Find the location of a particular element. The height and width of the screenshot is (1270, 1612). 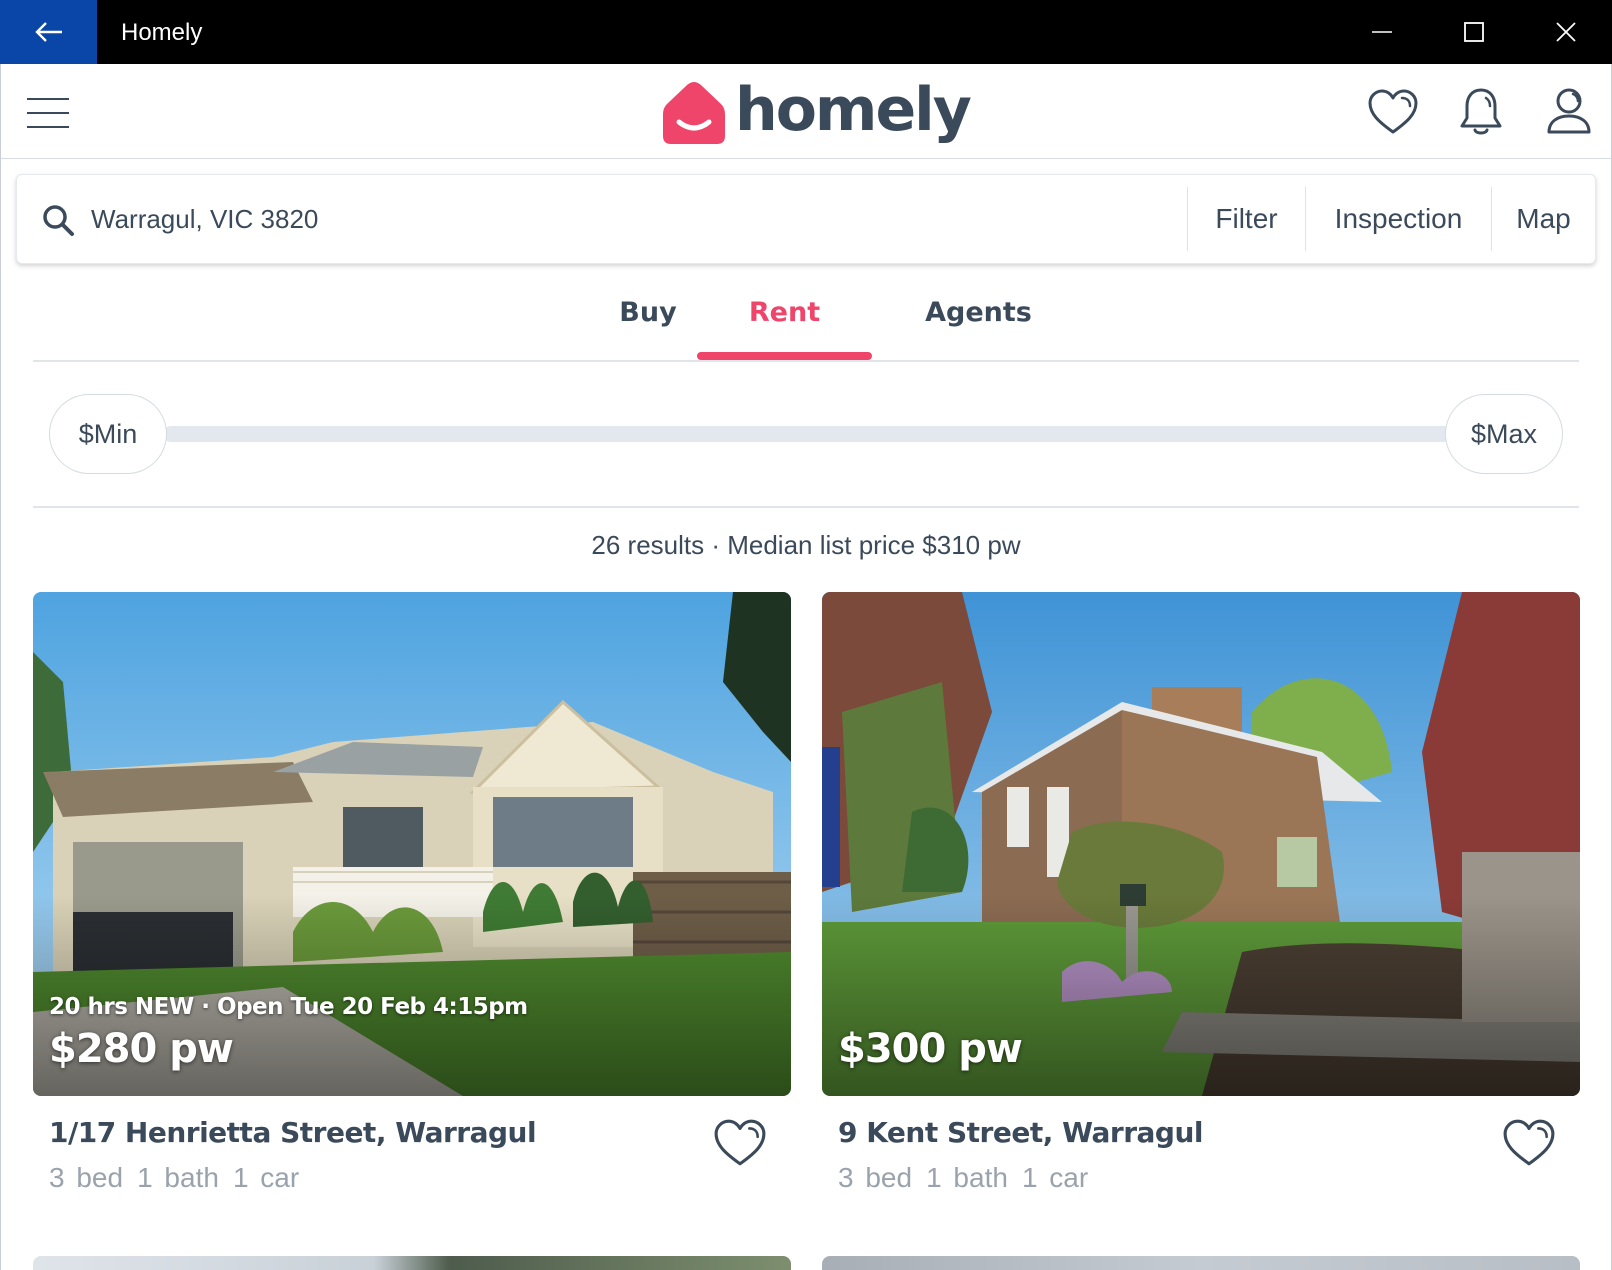

app-header: homely is located at coordinates (806, 111).